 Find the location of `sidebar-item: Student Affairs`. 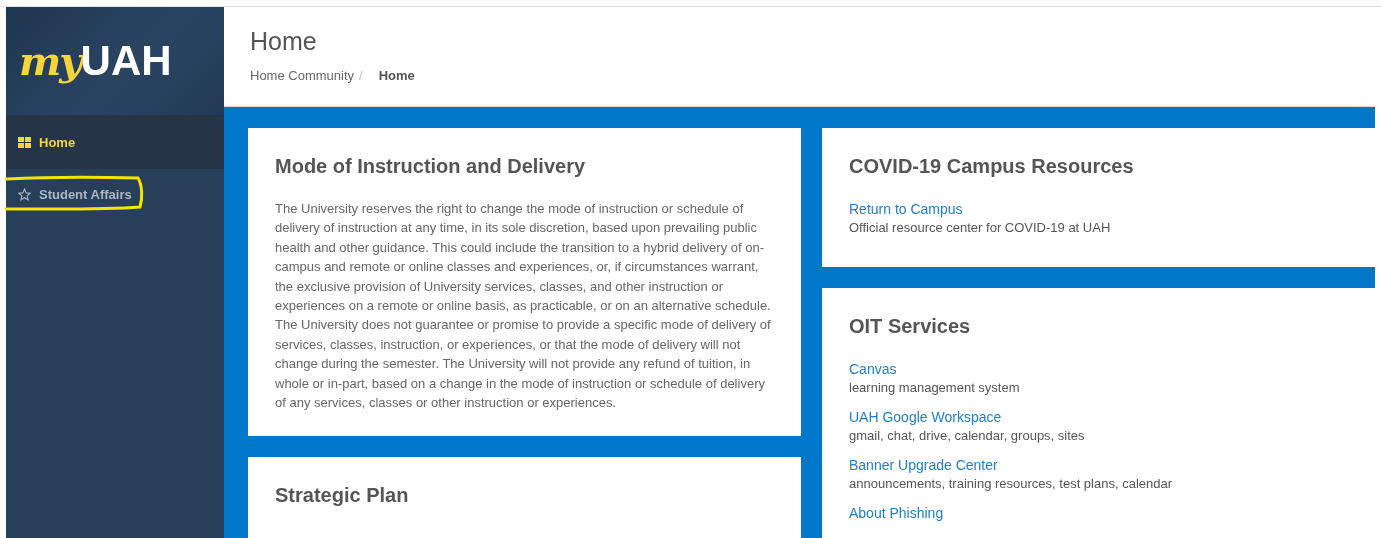

sidebar-item: Student Affairs is located at coordinates (115, 194).